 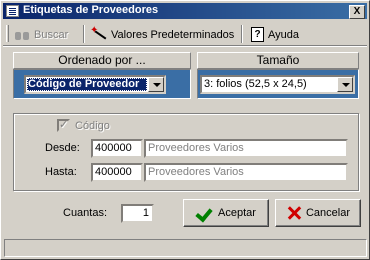 What do you see at coordinates (269, 84) in the screenshot?
I see `tamano-selected: 3: folios (52,5 x 24,5)` at bounding box center [269, 84].